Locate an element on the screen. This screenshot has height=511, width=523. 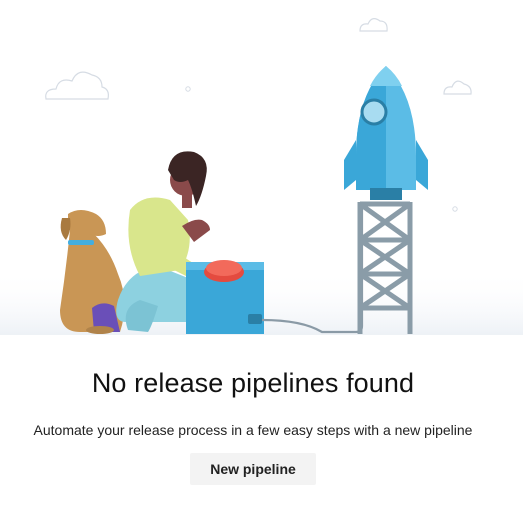
new-pipeline-button: New pipeline is located at coordinates (253, 469).